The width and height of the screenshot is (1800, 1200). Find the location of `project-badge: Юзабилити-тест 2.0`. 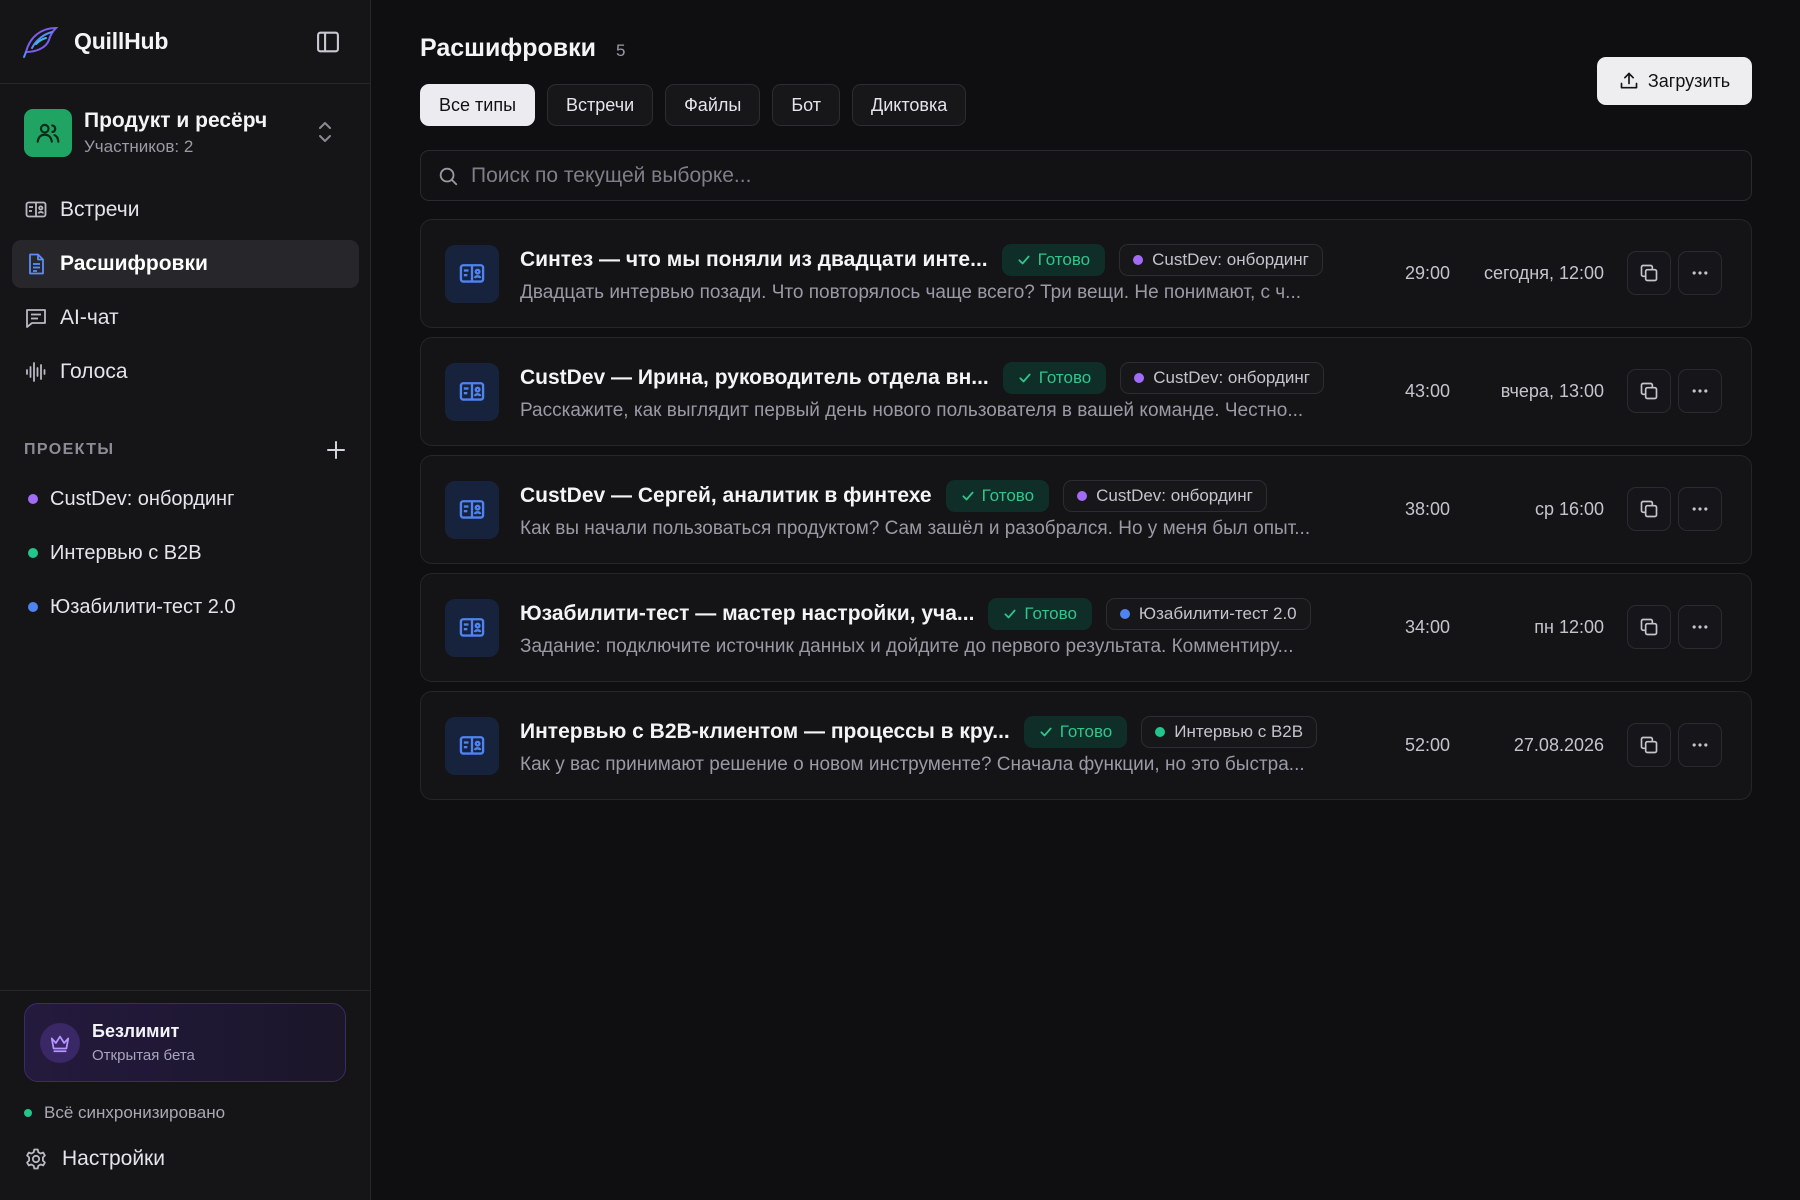

project-badge: Юзабилити-тест 2.0 is located at coordinates (1208, 614).